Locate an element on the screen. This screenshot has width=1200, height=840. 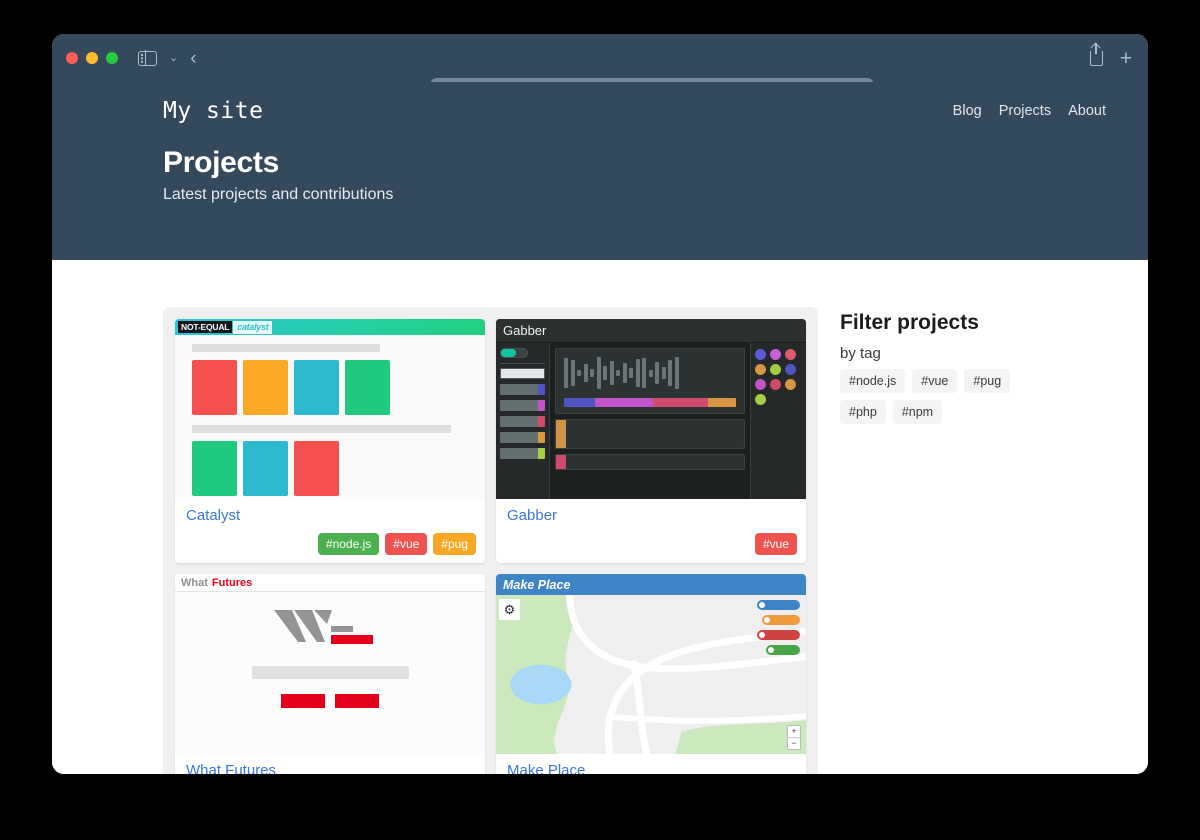
whatfutures-logo is located at coordinates (330, 627).